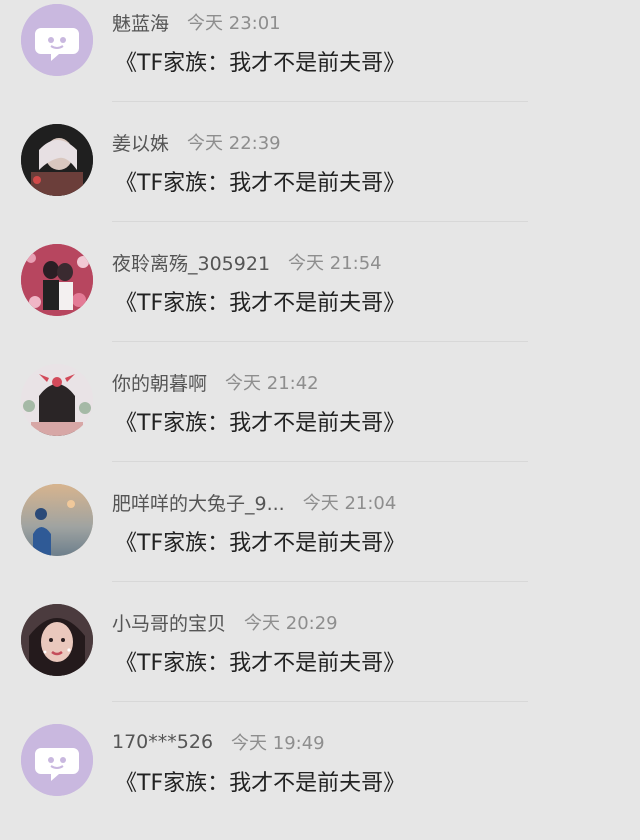 The height and width of the screenshot is (840, 640). Describe the element at coordinates (57, 400) in the screenshot. I see `user-illustration-avatar-icon` at that location.